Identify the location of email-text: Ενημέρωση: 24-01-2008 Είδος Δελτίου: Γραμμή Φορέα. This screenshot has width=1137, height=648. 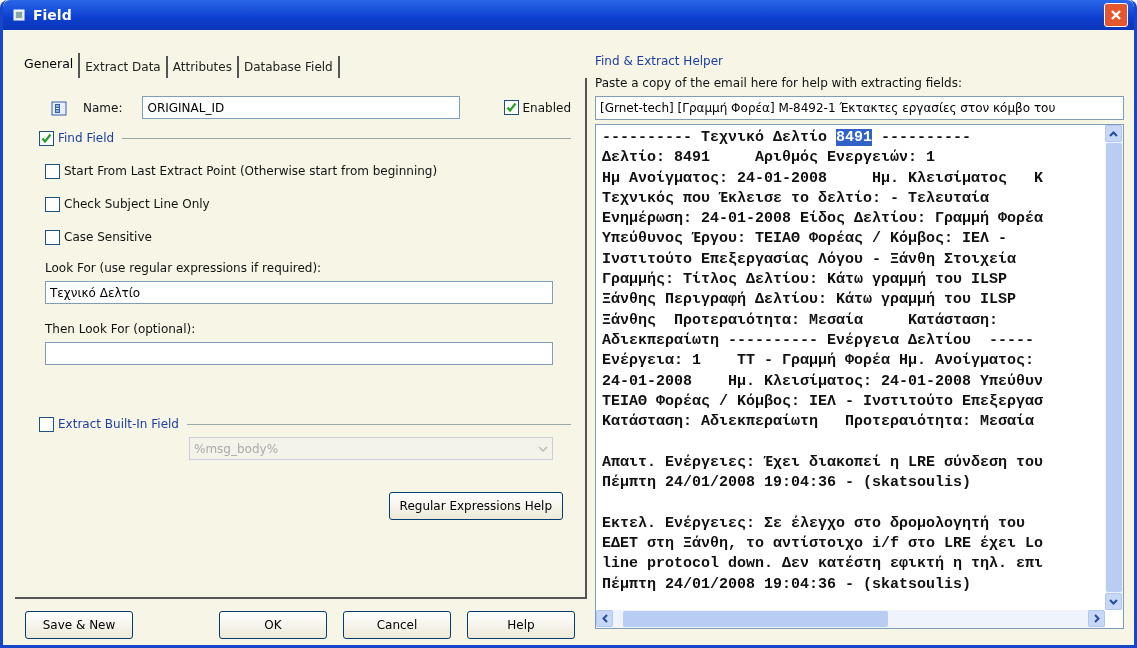
(823, 219).